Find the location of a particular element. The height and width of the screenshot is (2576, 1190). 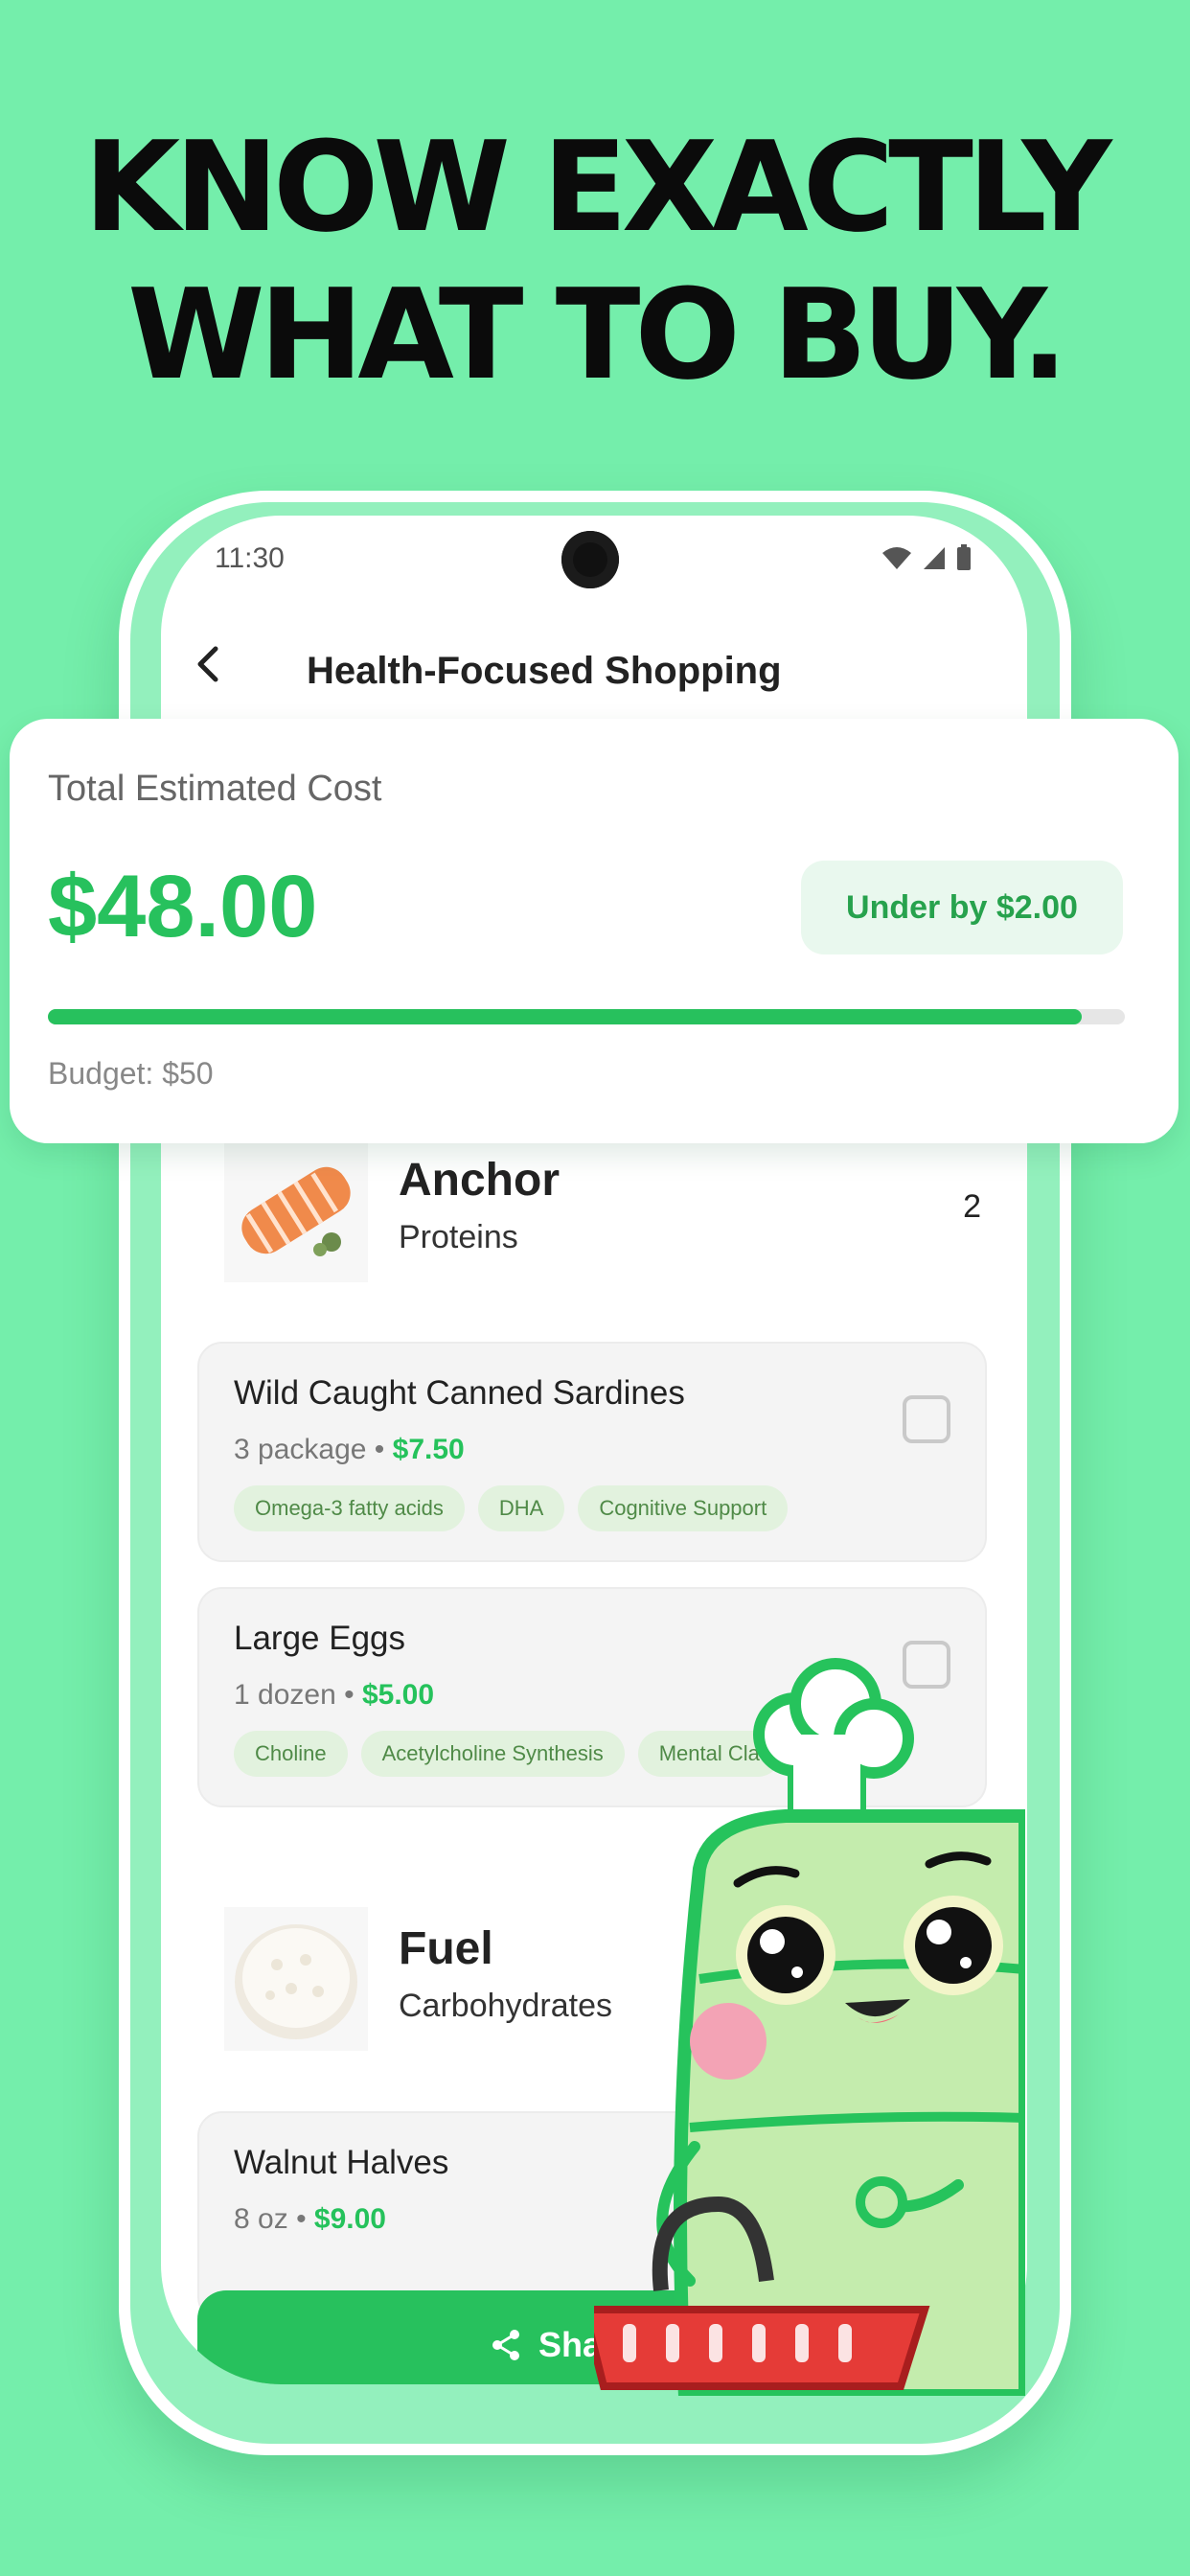

item-price: $9.00 is located at coordinates (350, 2219).